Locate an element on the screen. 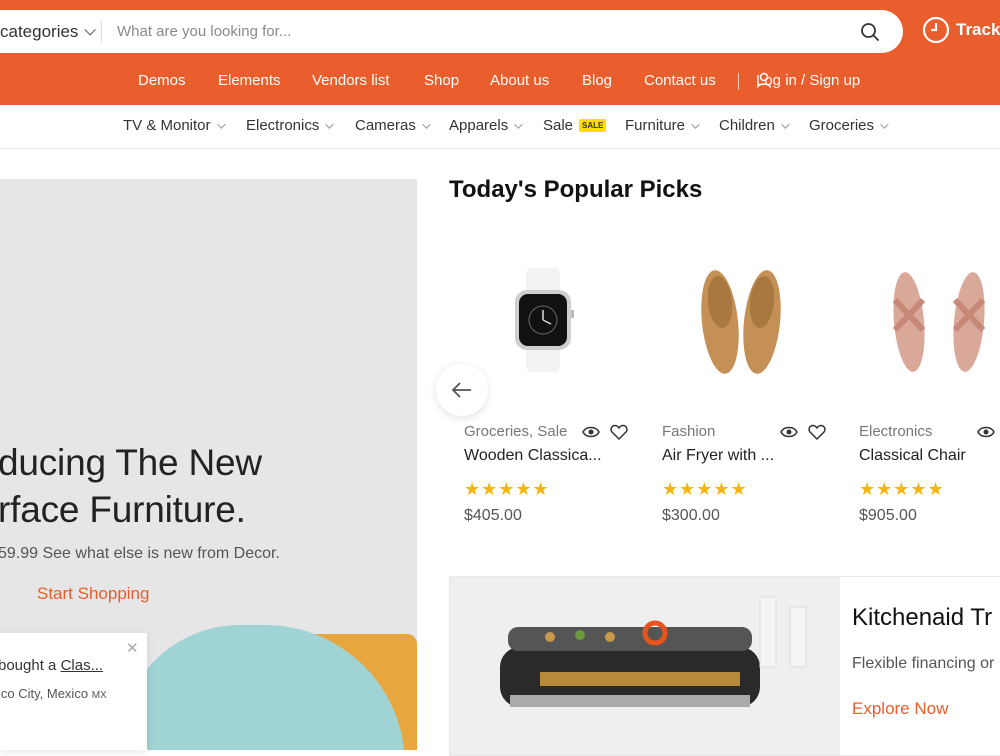  cat-furniture: Furniture is located at coordinates (662, 125).